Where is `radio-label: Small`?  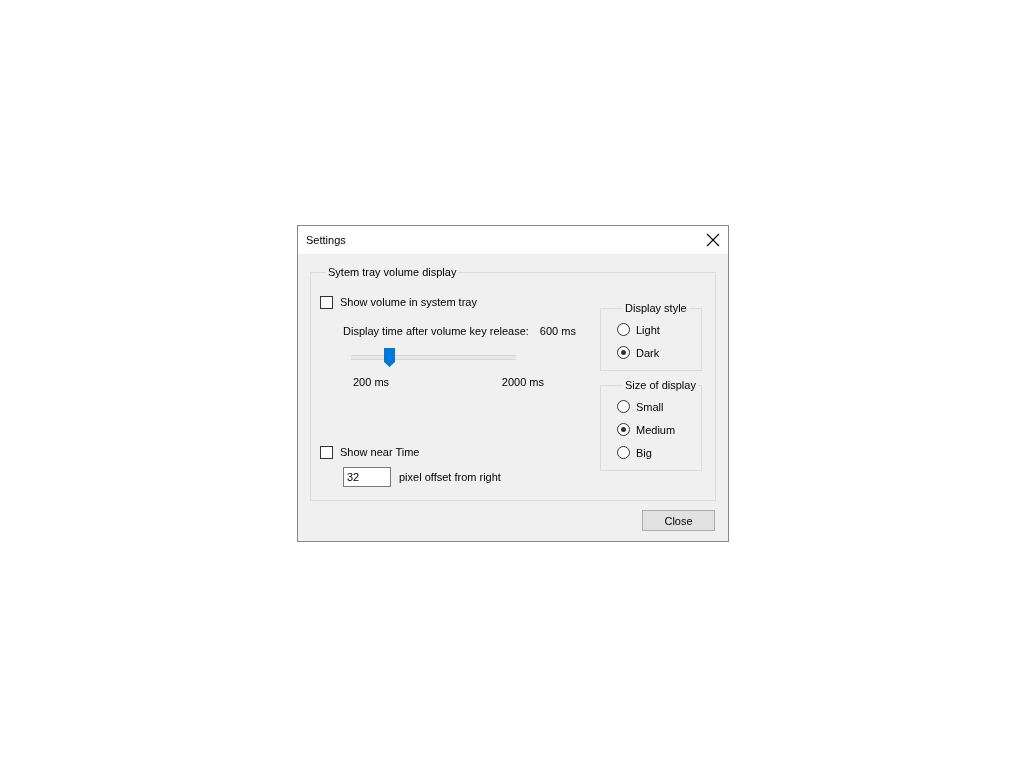
radio-label: Small is located at coordinates (650, 406).